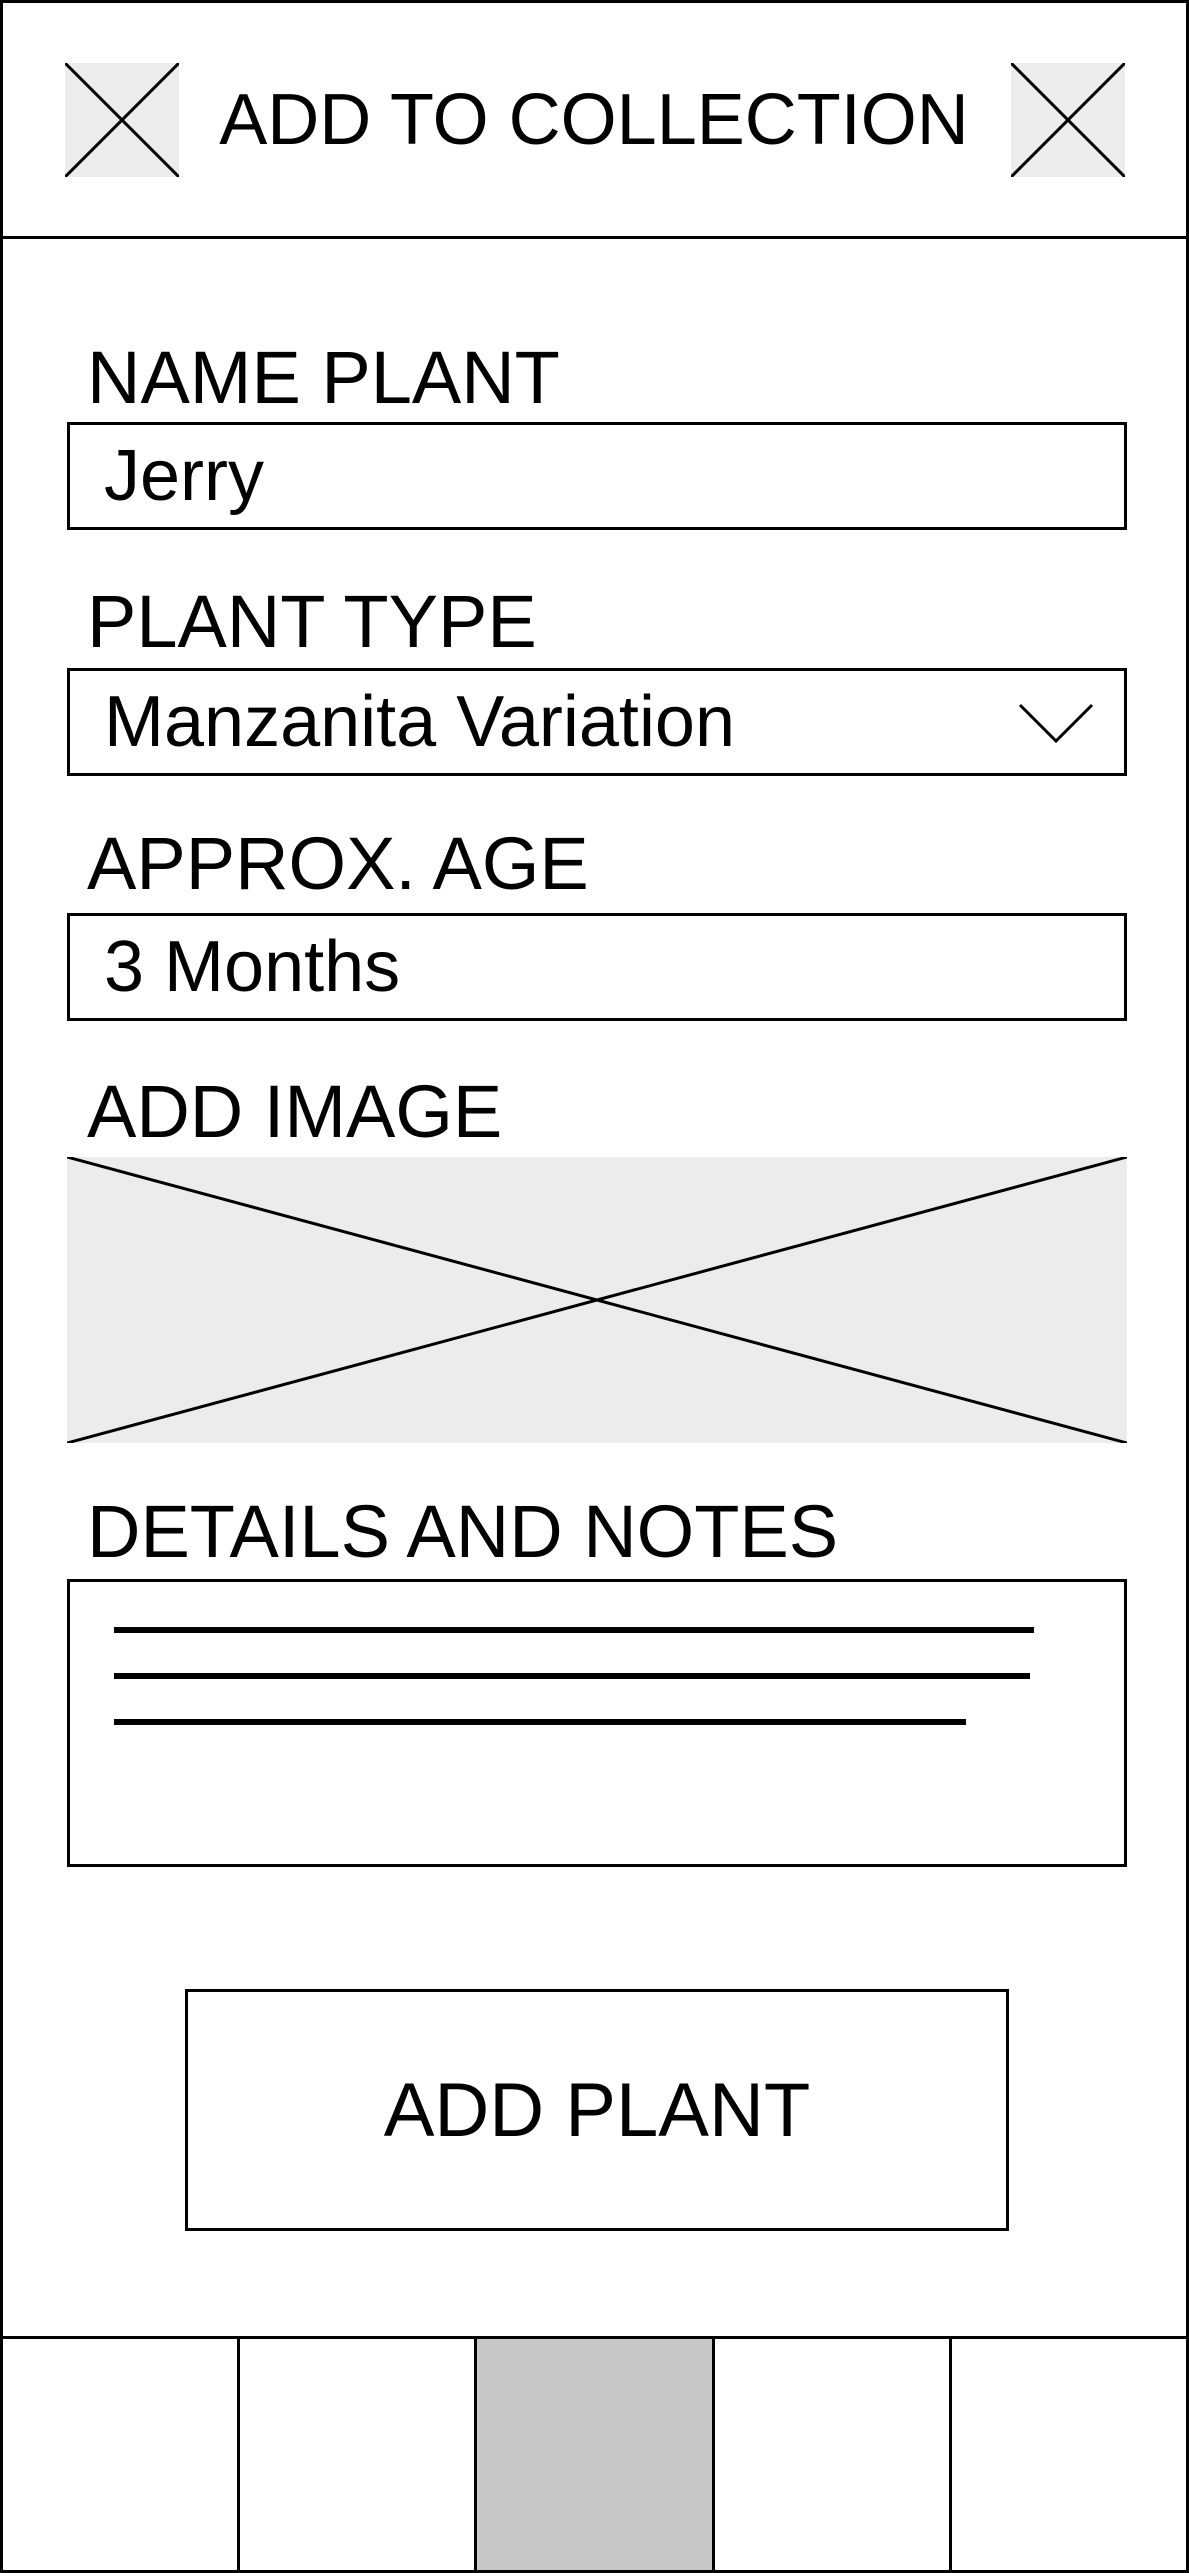 This screenshot has height=2573, width=1189. What do you see at coordinates (252, 967) in the screenshot?
I see `approx-age-value: 3 Months` at bounding box center [252, 967].